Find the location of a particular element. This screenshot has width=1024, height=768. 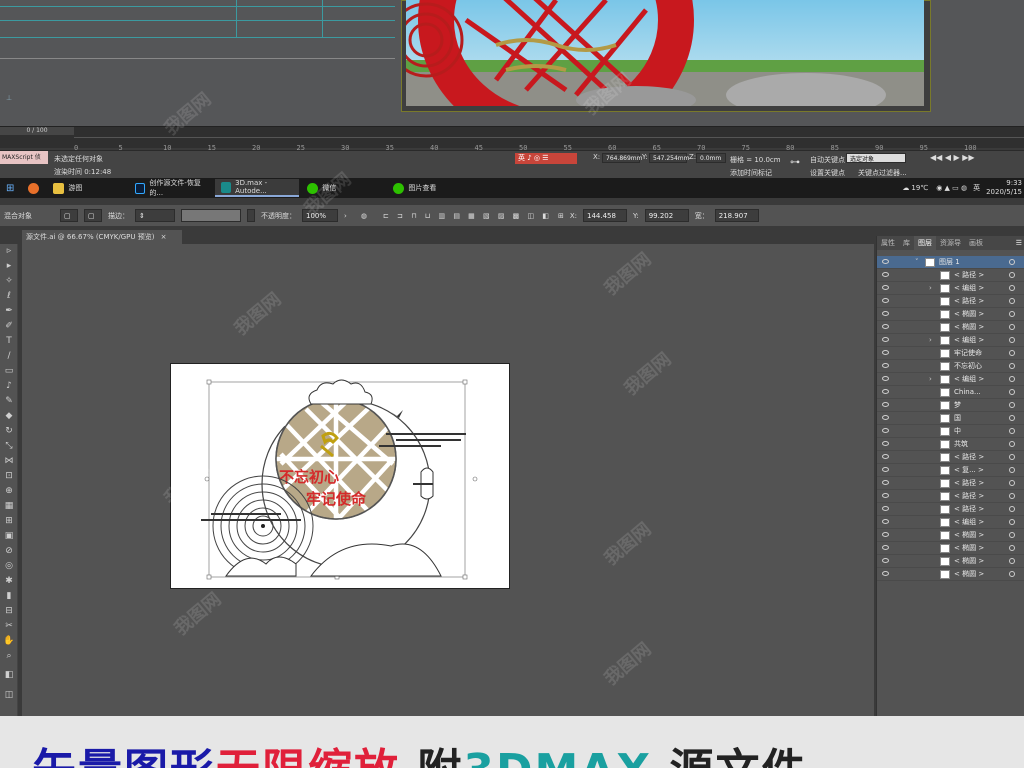

layer-row: 梦 is located at coordinates (950, 405).